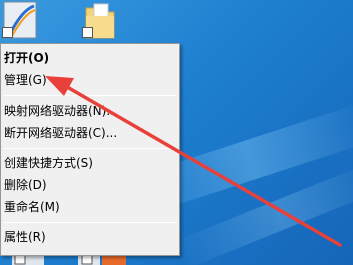  I want to click on menu-item-delete: 删除(D), so click(90, 185).